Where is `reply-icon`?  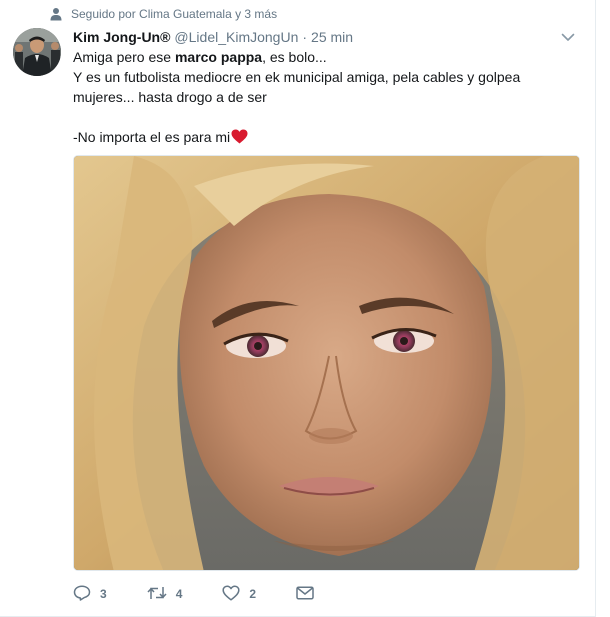
reply-icon is located at coordinates (82, 594).